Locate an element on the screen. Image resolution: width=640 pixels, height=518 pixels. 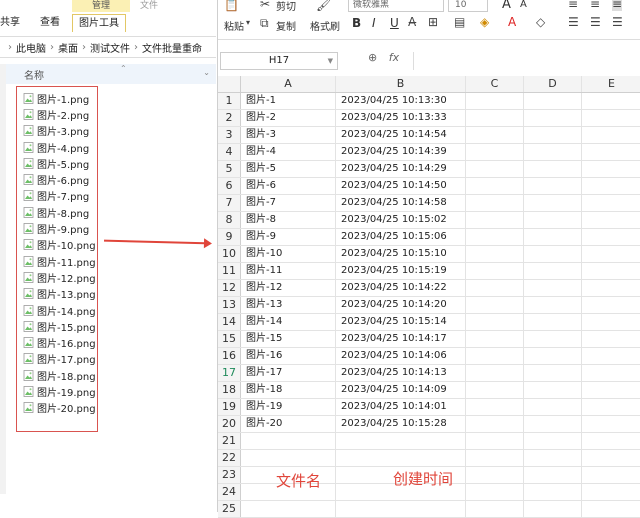
breadcrumb-this-pc: 此电脑 is located at coordinates (31, 47).